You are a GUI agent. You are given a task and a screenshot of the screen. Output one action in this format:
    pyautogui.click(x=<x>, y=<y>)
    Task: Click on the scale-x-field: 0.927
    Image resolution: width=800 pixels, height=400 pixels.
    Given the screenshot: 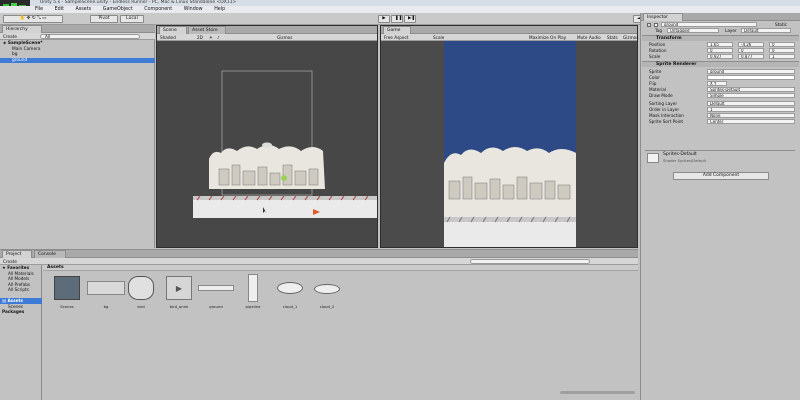 What is the action you would take?
    pyautogui.click(x=720, y=56)
    